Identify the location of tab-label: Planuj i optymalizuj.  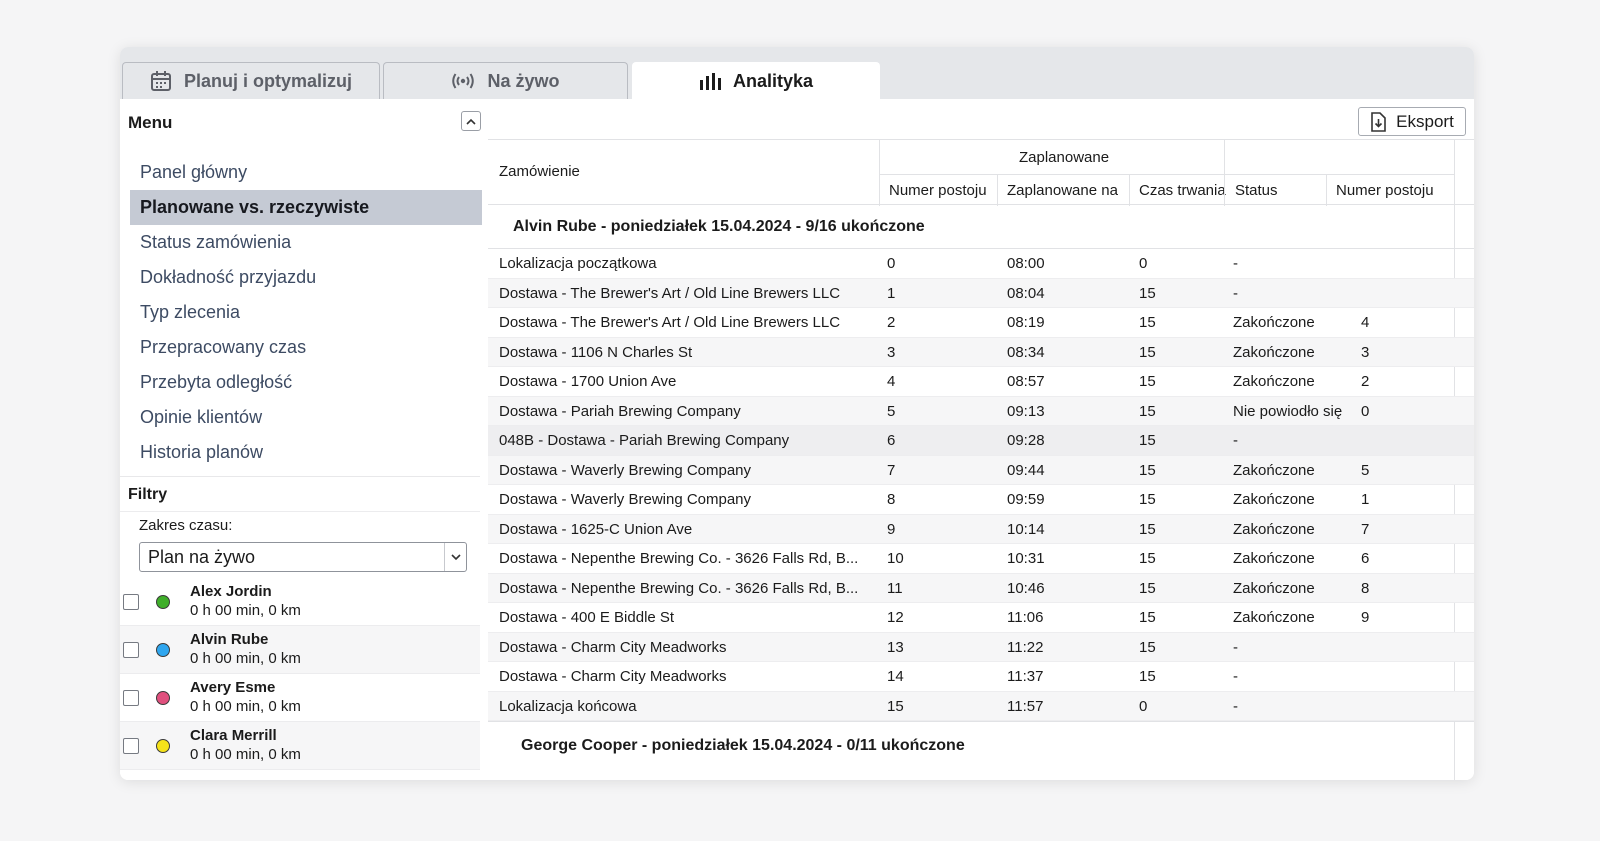
(268, 80).